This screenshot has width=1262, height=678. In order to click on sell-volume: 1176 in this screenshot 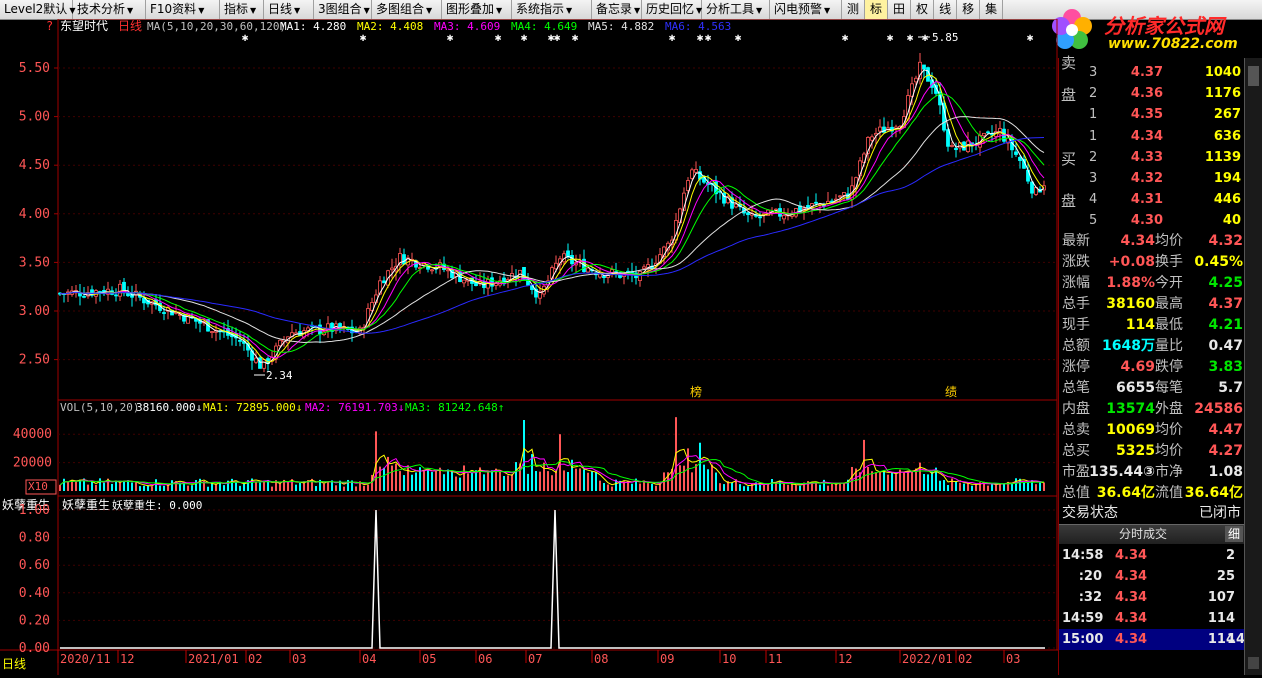, I will do `click(1222, 93)`.